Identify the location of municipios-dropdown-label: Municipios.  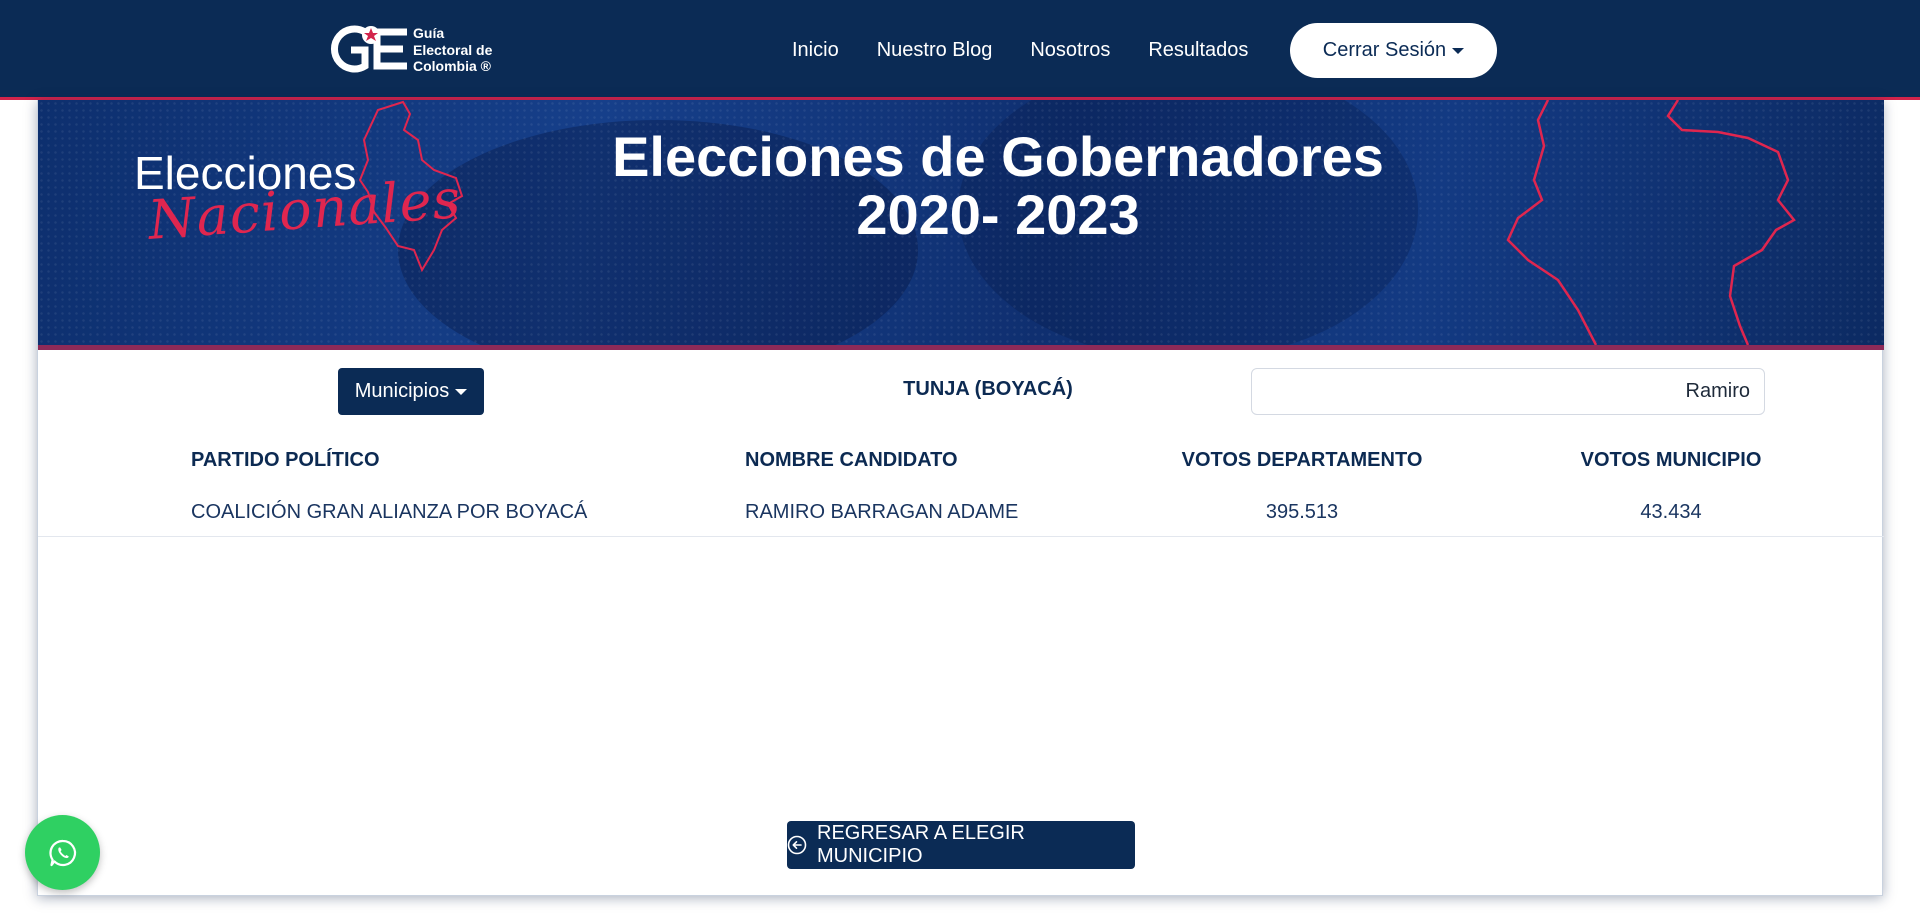
(402, 391).